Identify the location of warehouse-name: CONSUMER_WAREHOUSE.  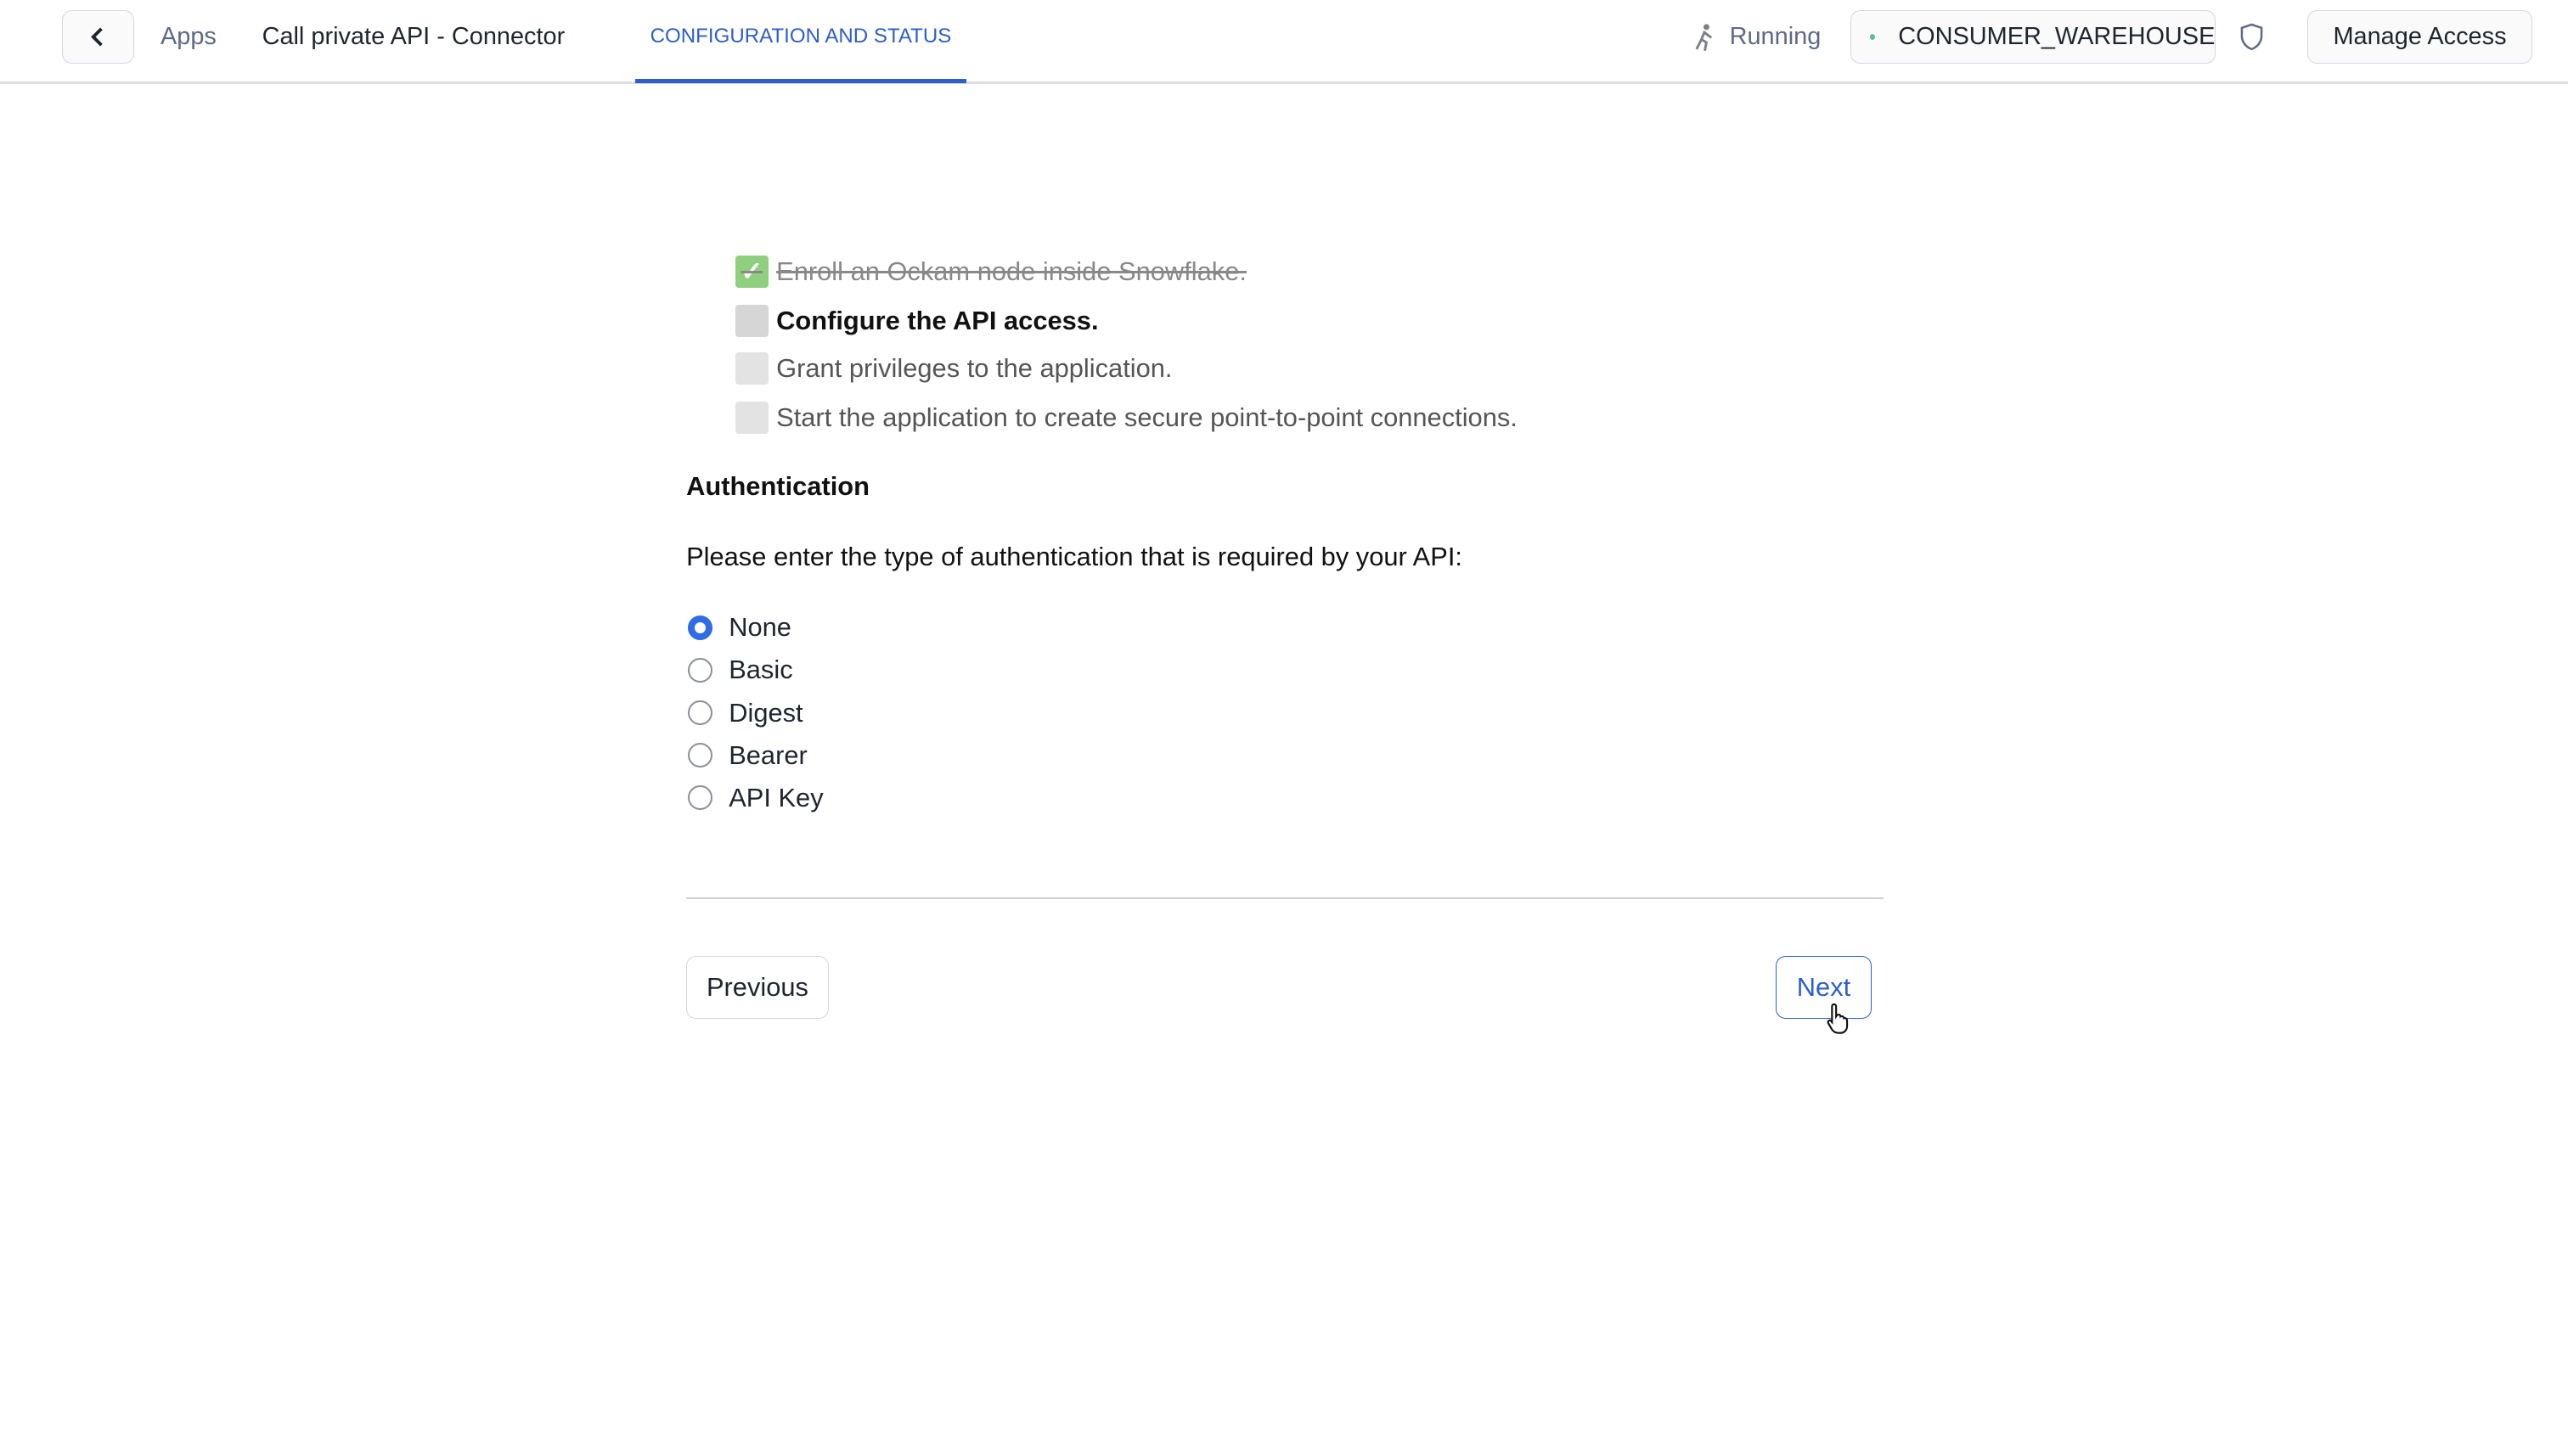
(2057, 36).